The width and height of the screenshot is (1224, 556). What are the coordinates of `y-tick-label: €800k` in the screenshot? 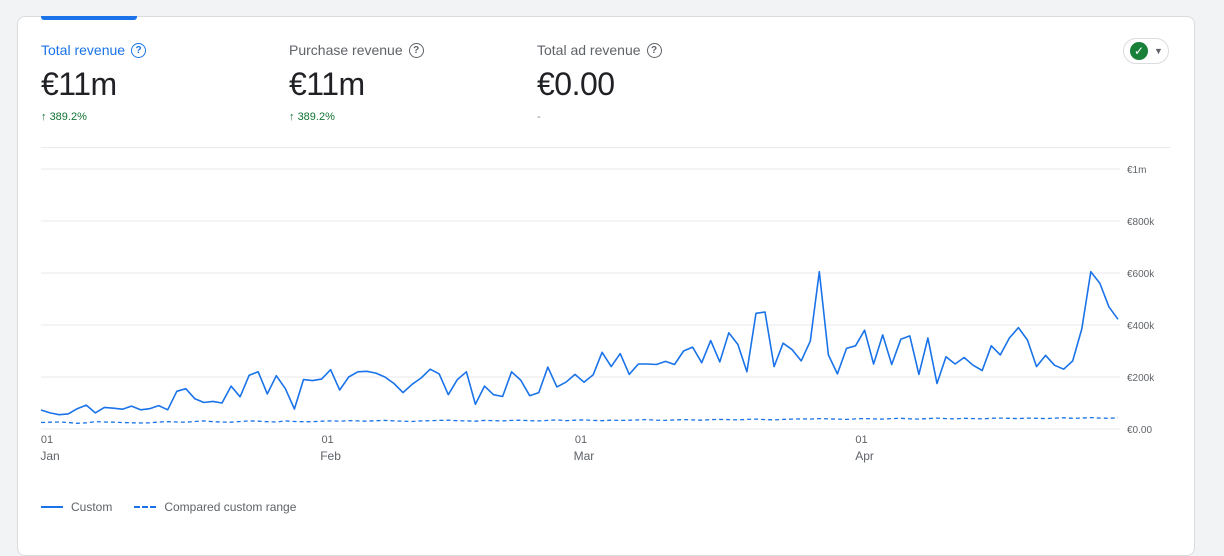 It's located at (1141, 222).